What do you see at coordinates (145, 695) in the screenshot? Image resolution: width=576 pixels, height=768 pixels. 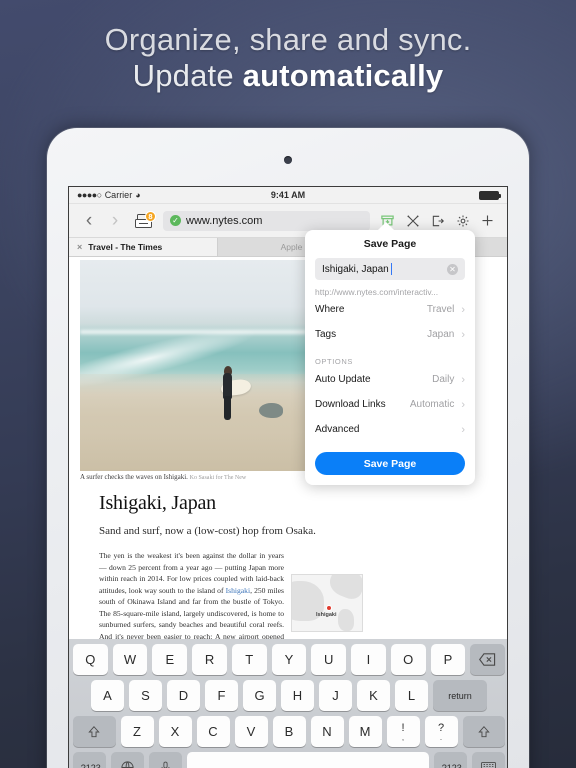 I see `key-s: S` at bounding box center [145, 695].